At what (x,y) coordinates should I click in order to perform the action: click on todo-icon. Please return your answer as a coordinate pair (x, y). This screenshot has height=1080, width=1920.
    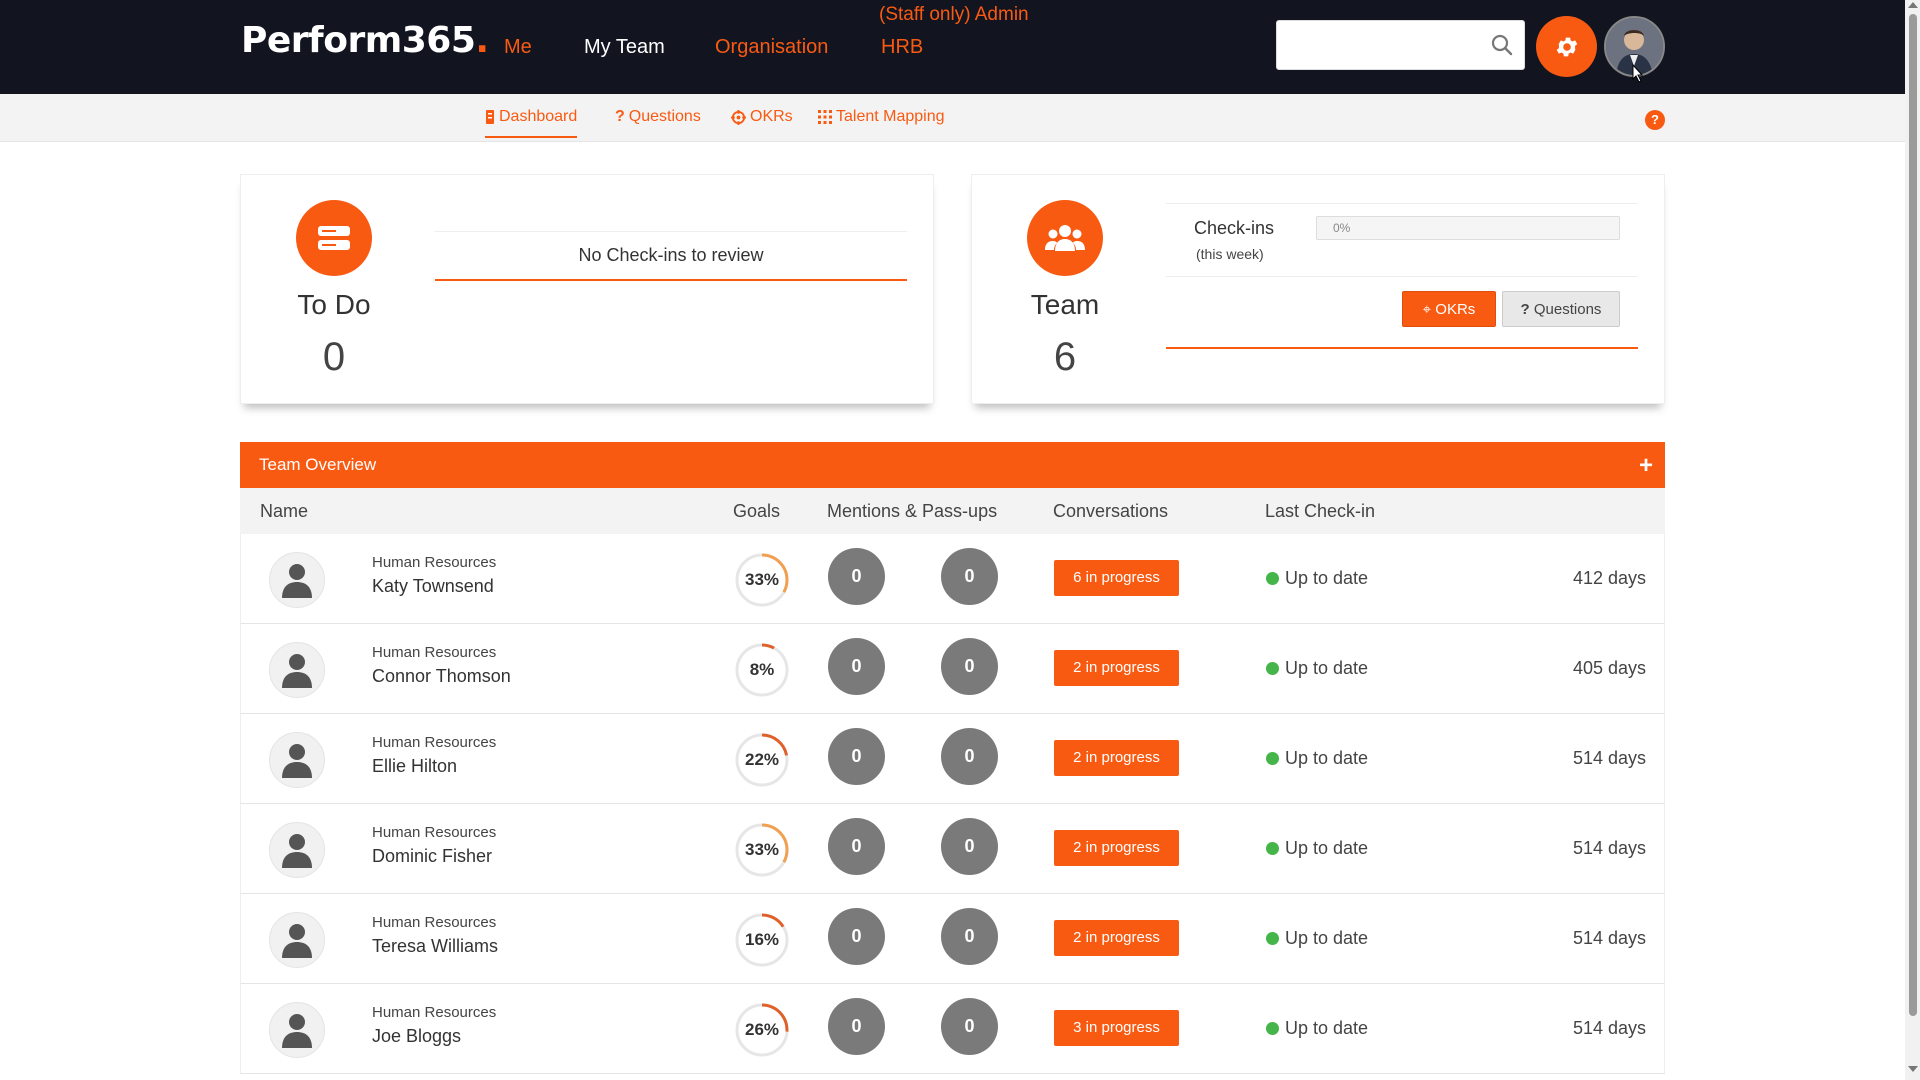
    Looking at the image, I should click on (334, 238).